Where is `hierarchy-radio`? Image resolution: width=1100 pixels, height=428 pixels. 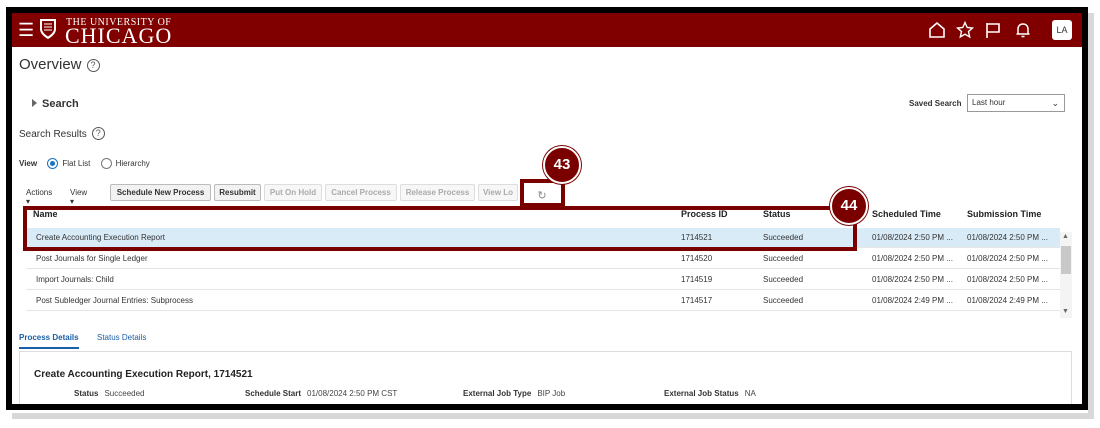 hierarchy-radio is located at coordinates (106, 163).